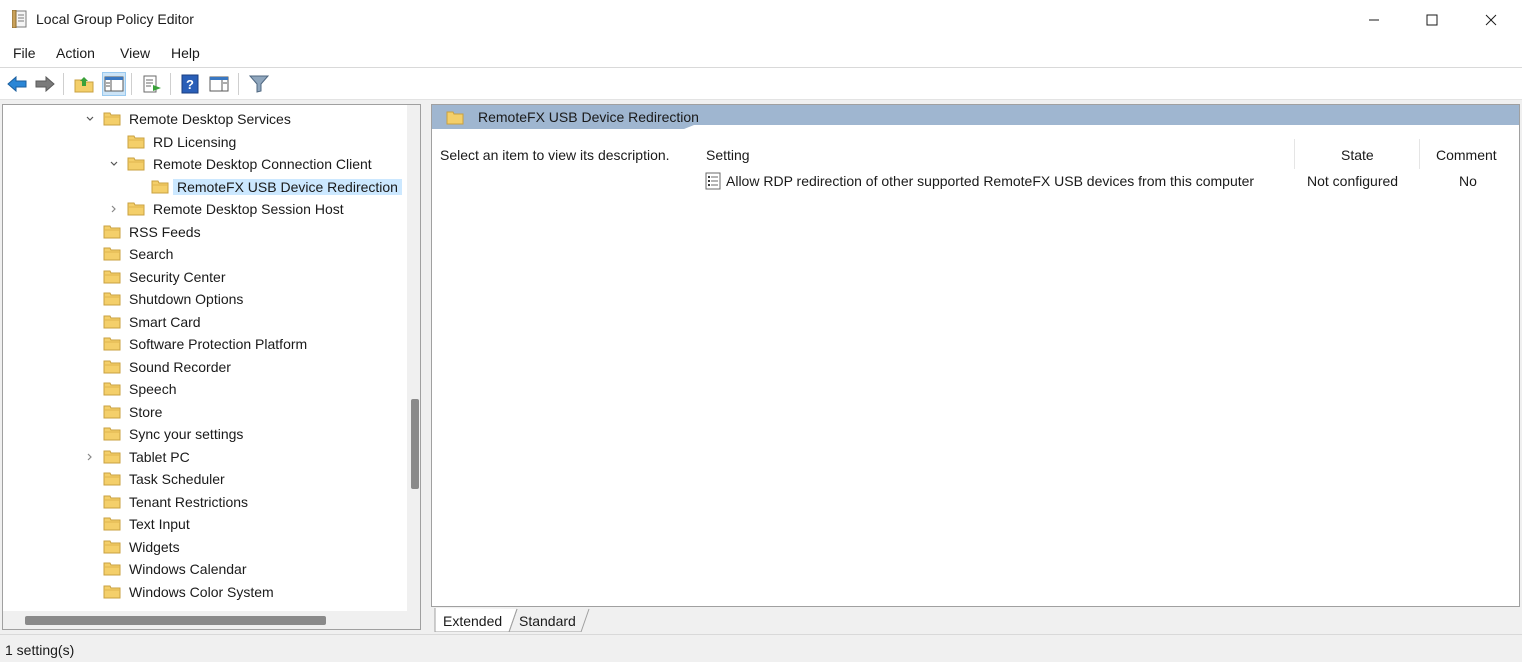 This screenshot has width=1522, height=662. What do you see at coordinates (761, 84) in the screenshot?
I see `toolbar: ?` at bounding box center [761, 84].